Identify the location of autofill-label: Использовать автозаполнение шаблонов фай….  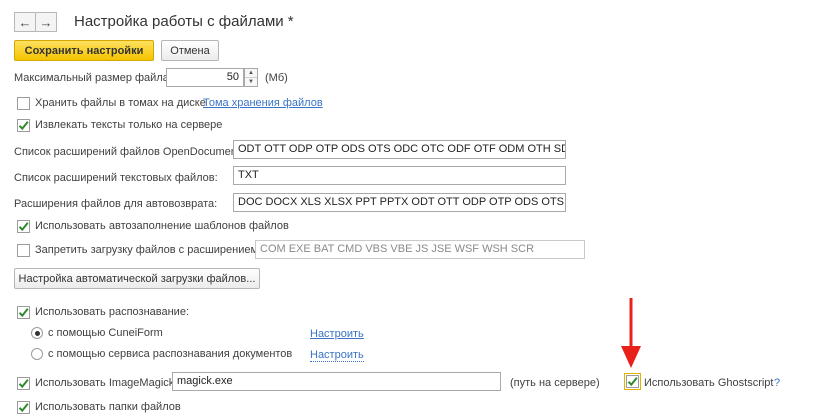
(162, 226).